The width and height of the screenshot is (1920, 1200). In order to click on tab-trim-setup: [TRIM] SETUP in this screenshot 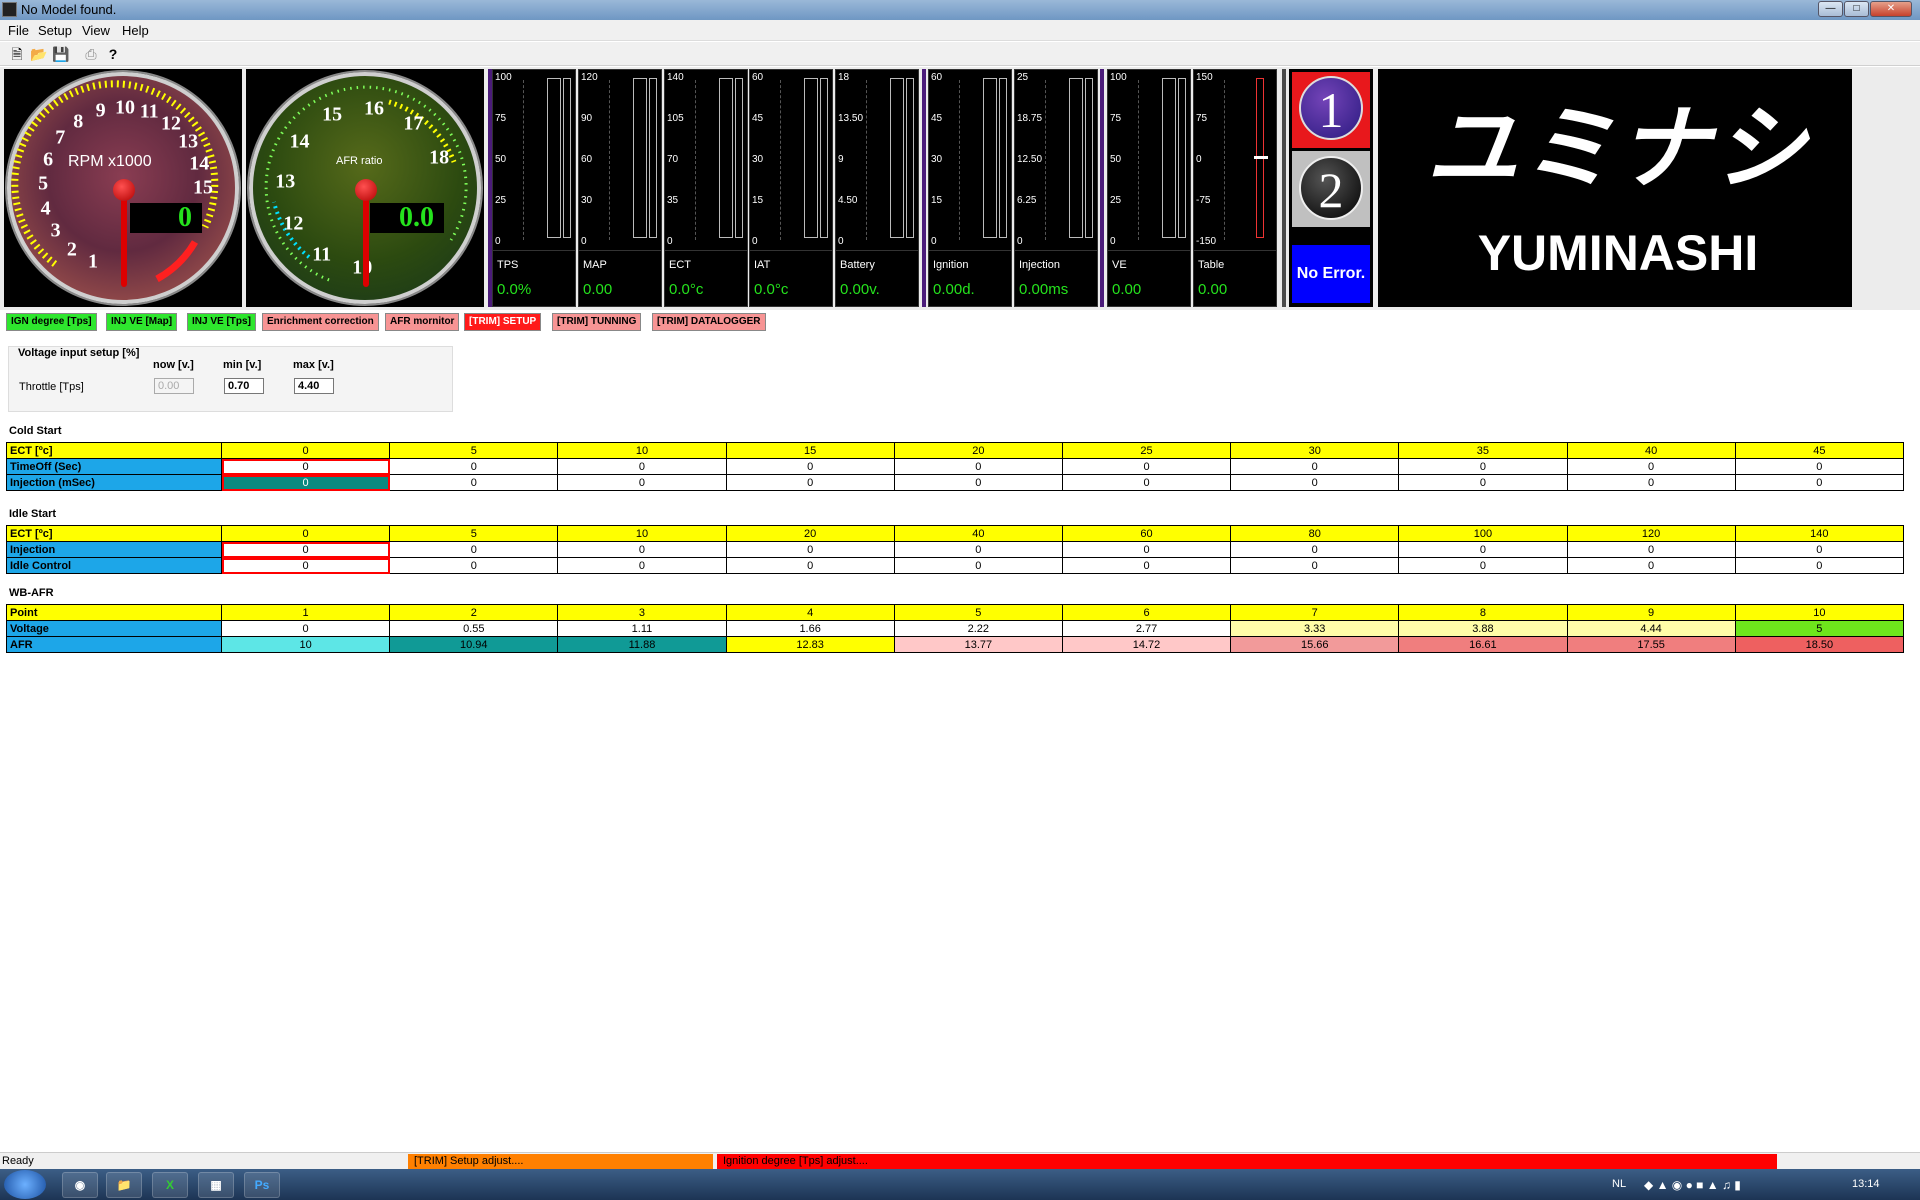, I will do `click(503, 322)`.